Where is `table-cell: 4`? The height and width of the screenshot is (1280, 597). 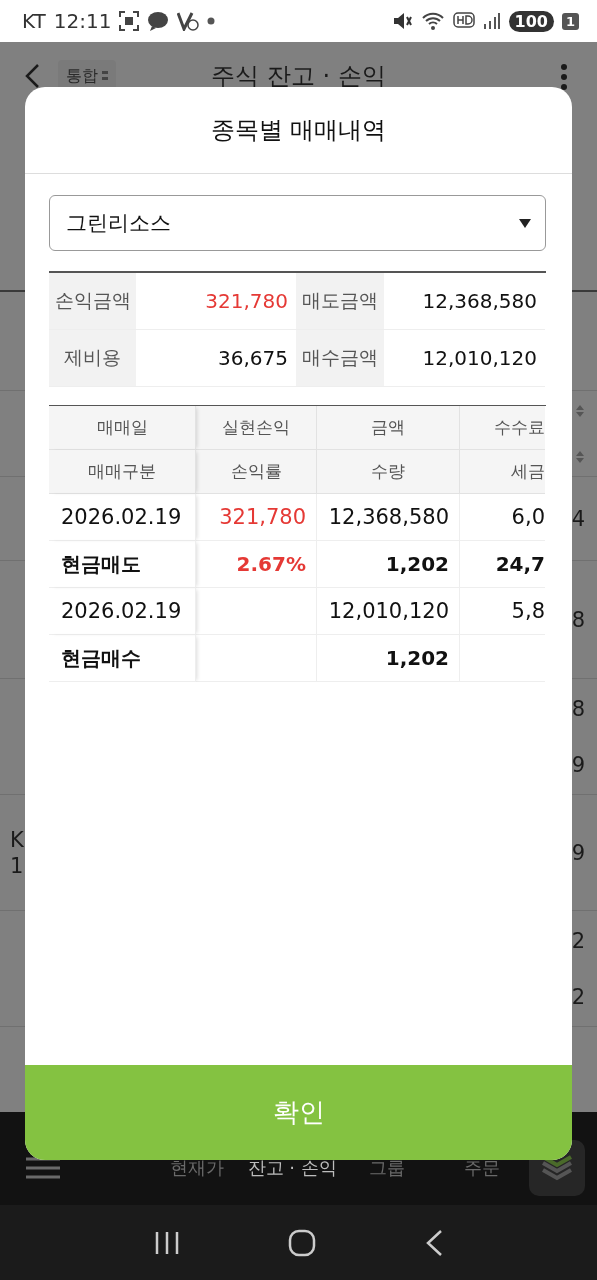
table-cell: 4 is located at coordinates (578, 518).